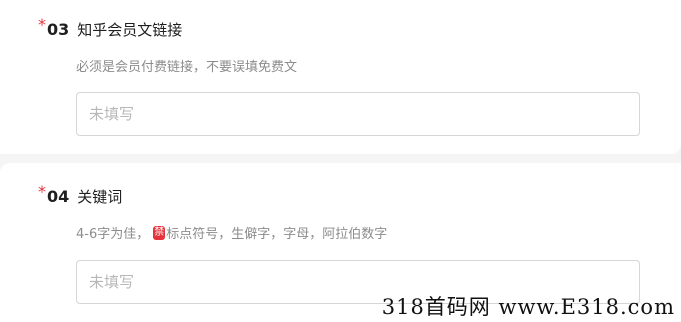 The image size is (681, 322). I want to click on ban-badge: 禁, so click(159, 232).